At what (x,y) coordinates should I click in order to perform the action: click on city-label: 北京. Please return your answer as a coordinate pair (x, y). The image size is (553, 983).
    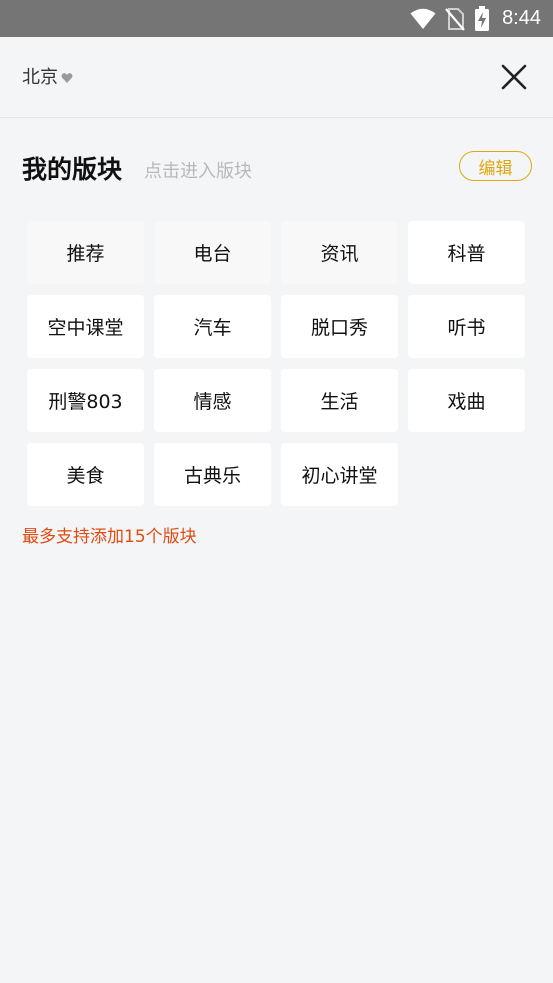
    Looking at the image, I should click on (40, 77).